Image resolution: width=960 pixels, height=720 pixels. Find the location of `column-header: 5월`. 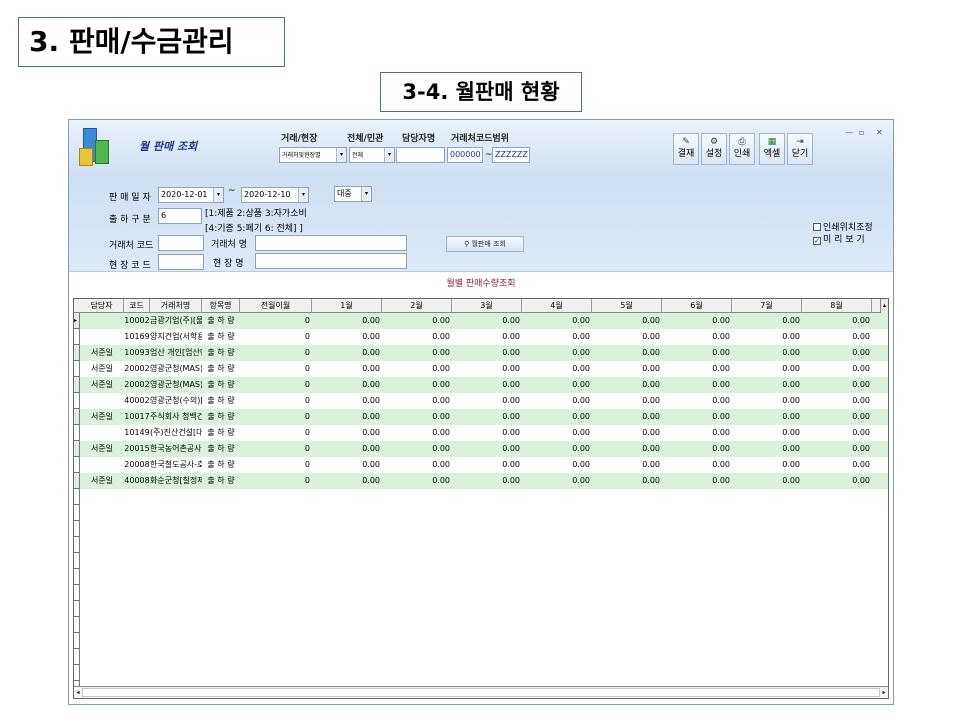

column-header: 5월 is located at coordinates (627, 306).